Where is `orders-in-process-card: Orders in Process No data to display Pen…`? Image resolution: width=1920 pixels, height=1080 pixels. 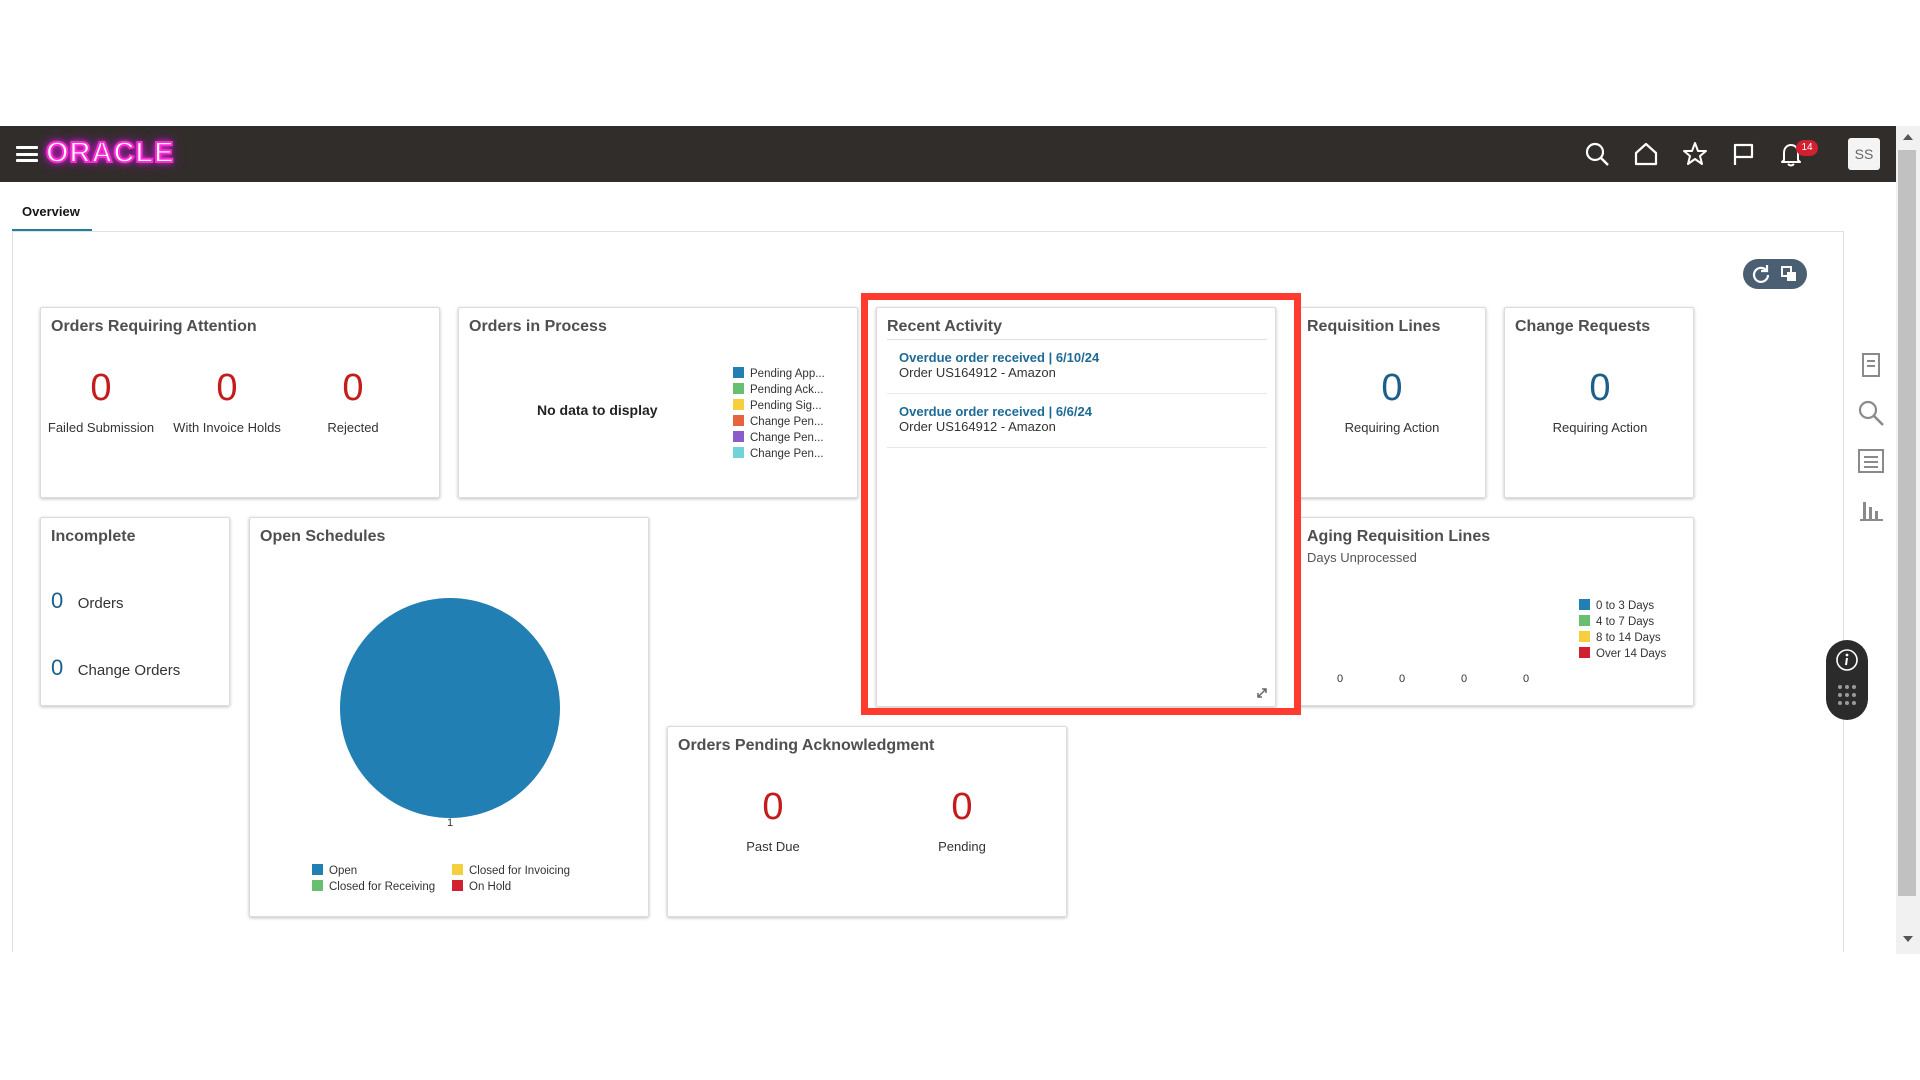 orders-in-process-card: Orders in Process No data to display Pen… is located at coordinates (658, 402).